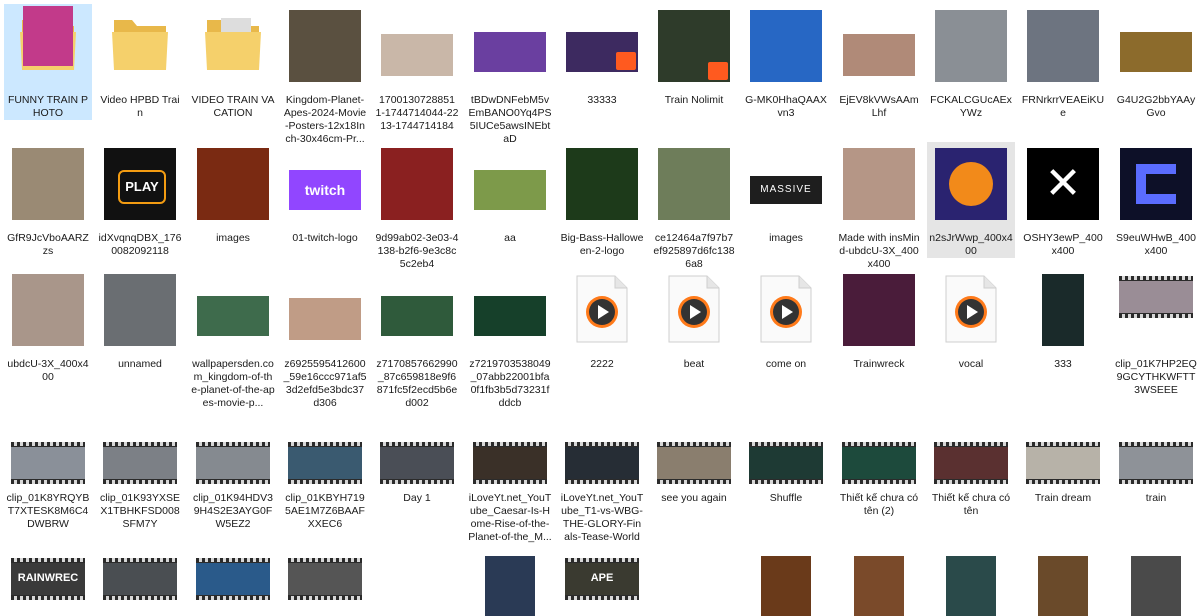  Describe the element at coordinates (1063, 184) in the screenshot. I see `image-preview: ✕` at that location.